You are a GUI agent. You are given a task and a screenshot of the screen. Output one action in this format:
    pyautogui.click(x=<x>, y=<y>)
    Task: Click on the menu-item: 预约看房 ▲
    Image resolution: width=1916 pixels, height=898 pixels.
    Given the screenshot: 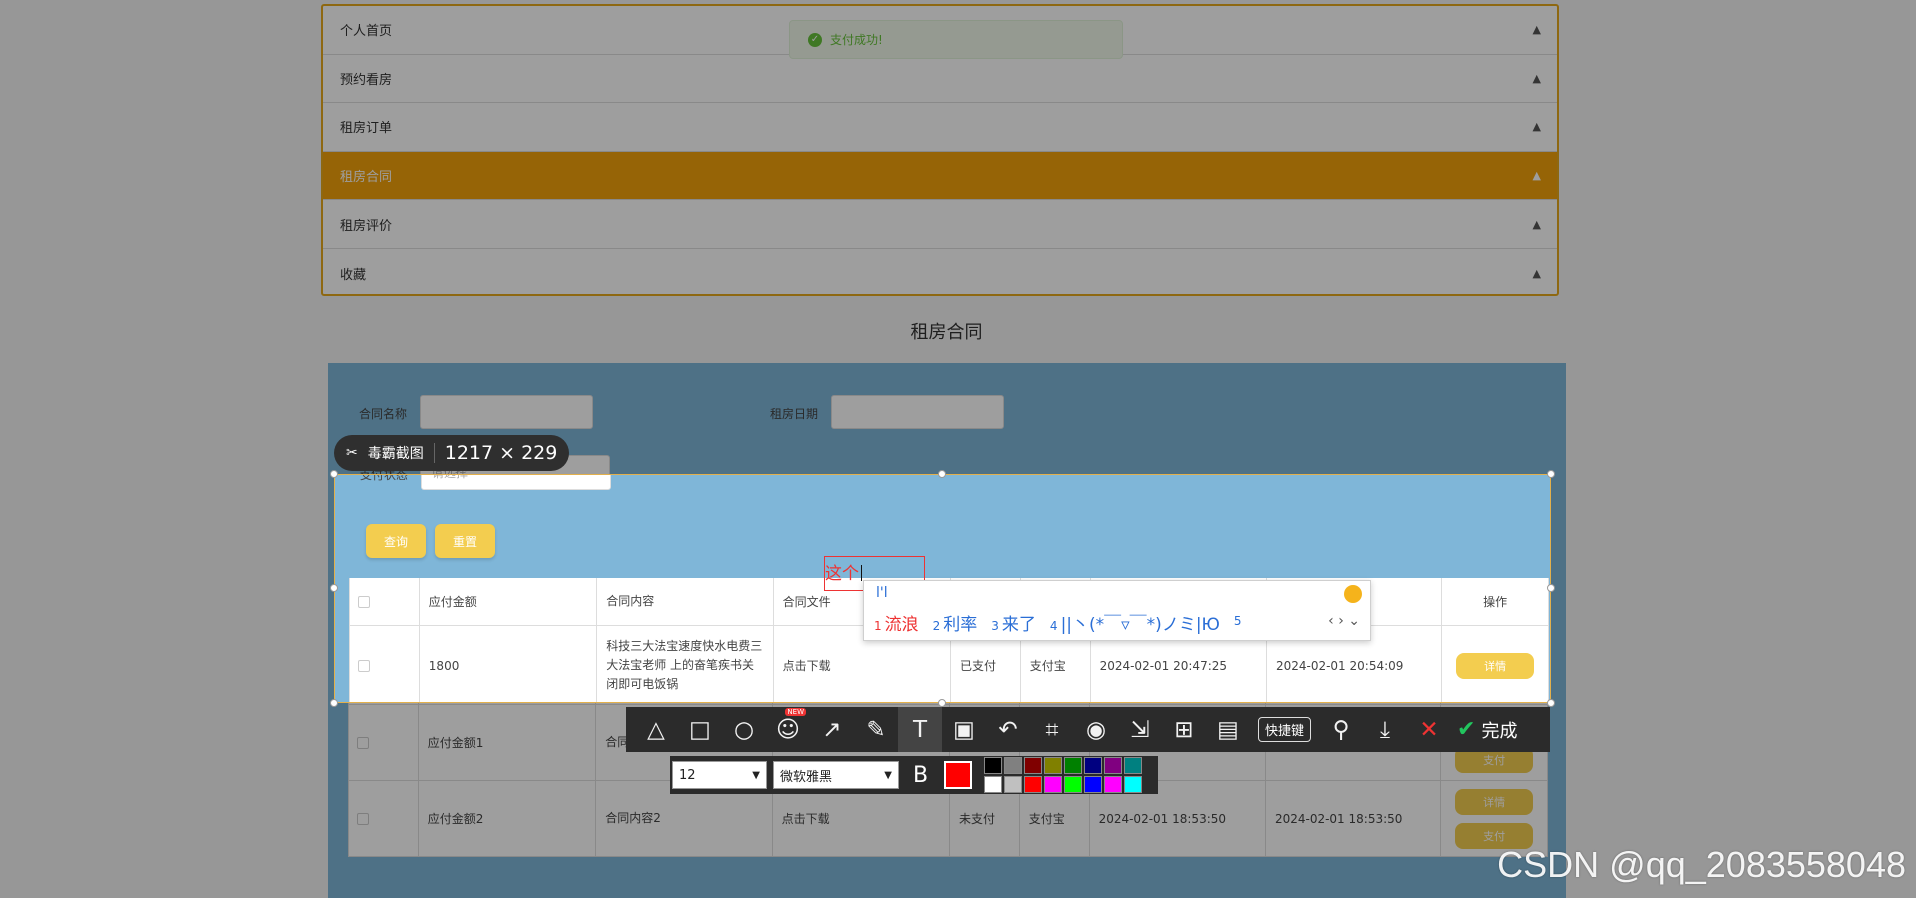 What is the action you would take?
    pyautogui.click(x=940, y=79)
    